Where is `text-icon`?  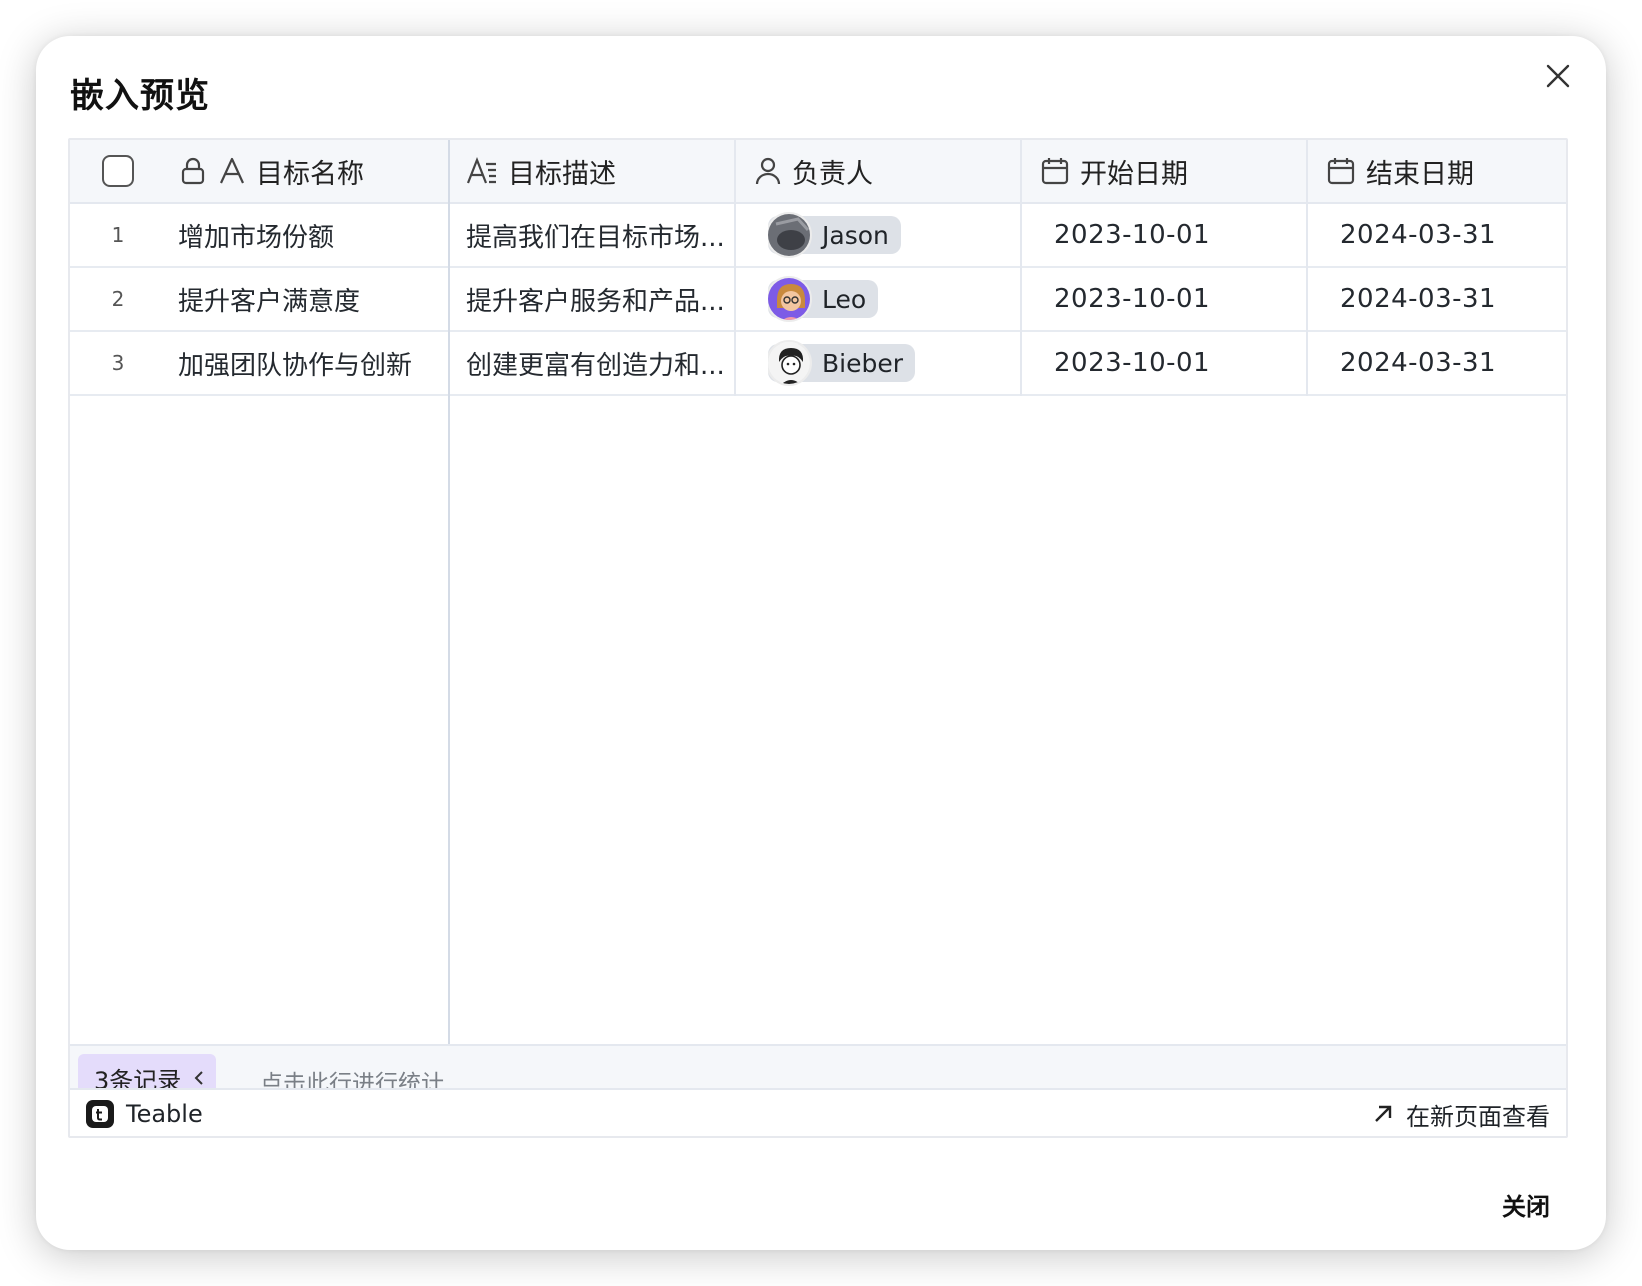 text-icon is located at coordinates (232, 170).